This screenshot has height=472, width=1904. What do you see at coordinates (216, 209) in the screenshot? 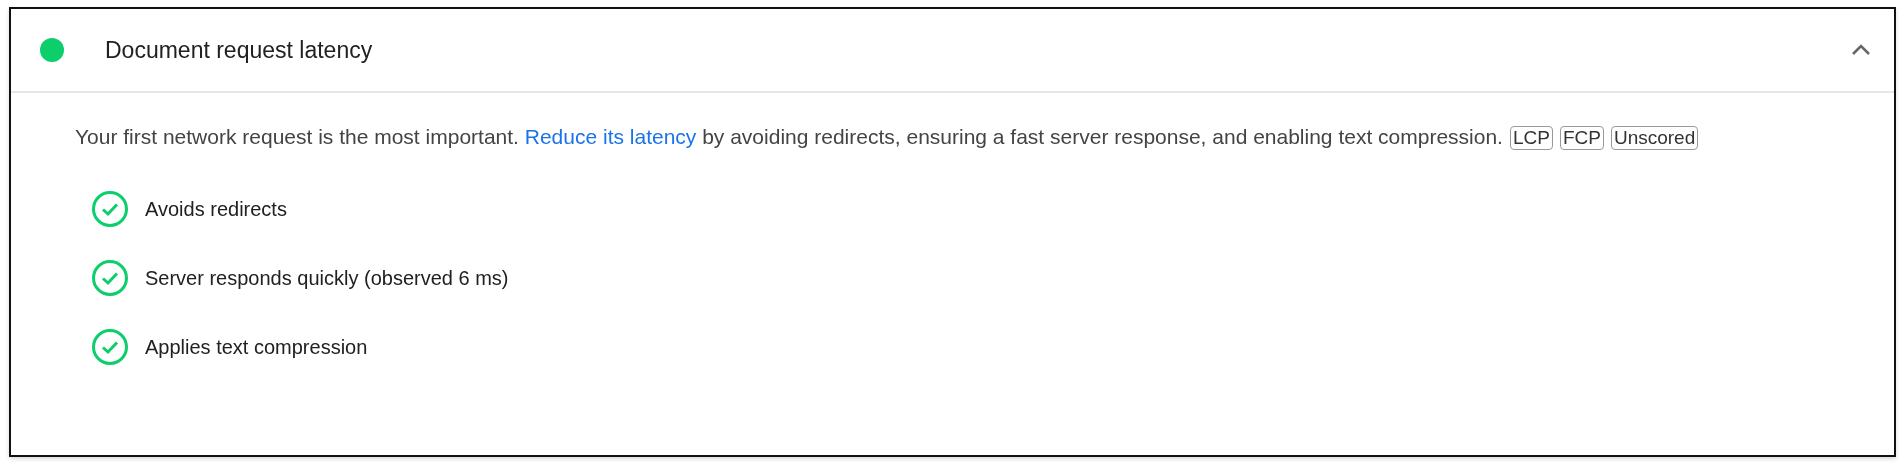
I see `check-label: Avoids redirects` at bounding box center [216, 209].